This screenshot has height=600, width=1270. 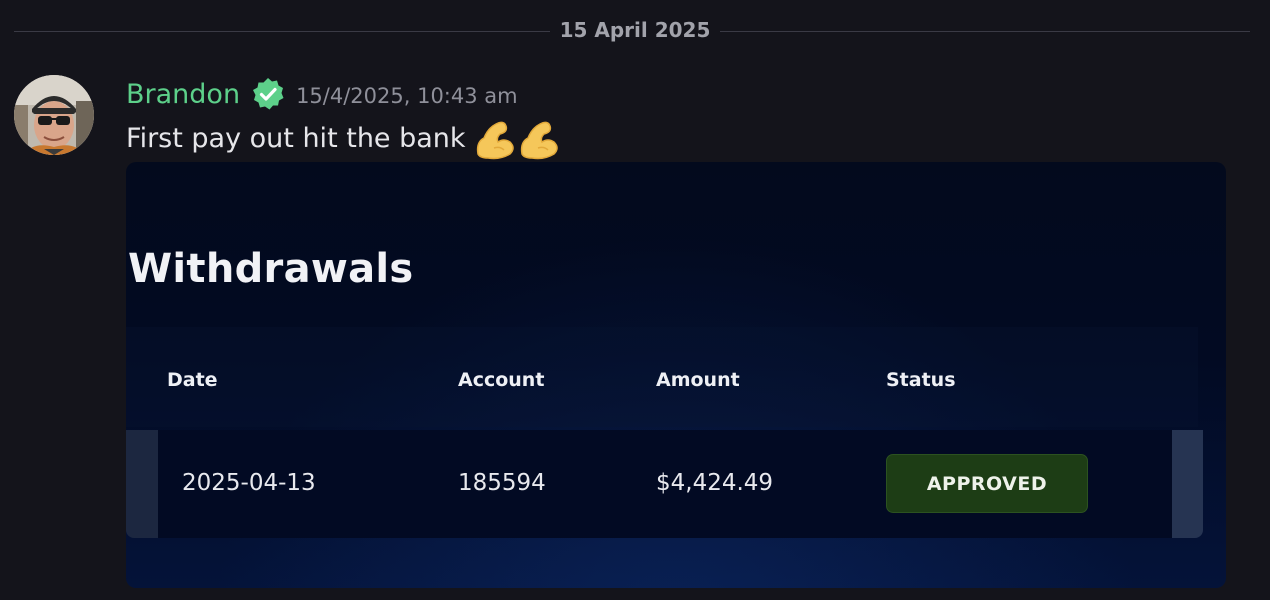 I want to click on message-timestamp: 15/4/2025, 10:43 am, so click(x=407, y=96).